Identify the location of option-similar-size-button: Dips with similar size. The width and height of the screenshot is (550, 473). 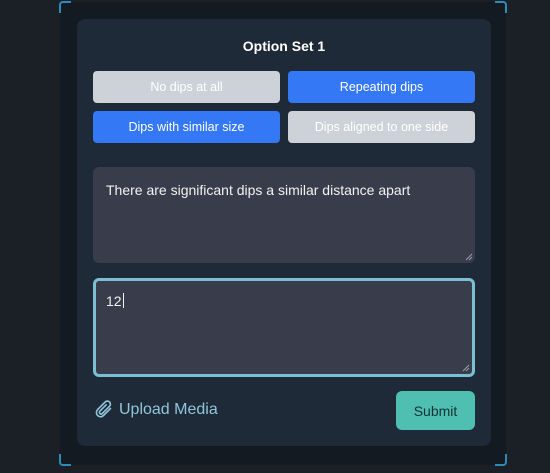
(186, 127).